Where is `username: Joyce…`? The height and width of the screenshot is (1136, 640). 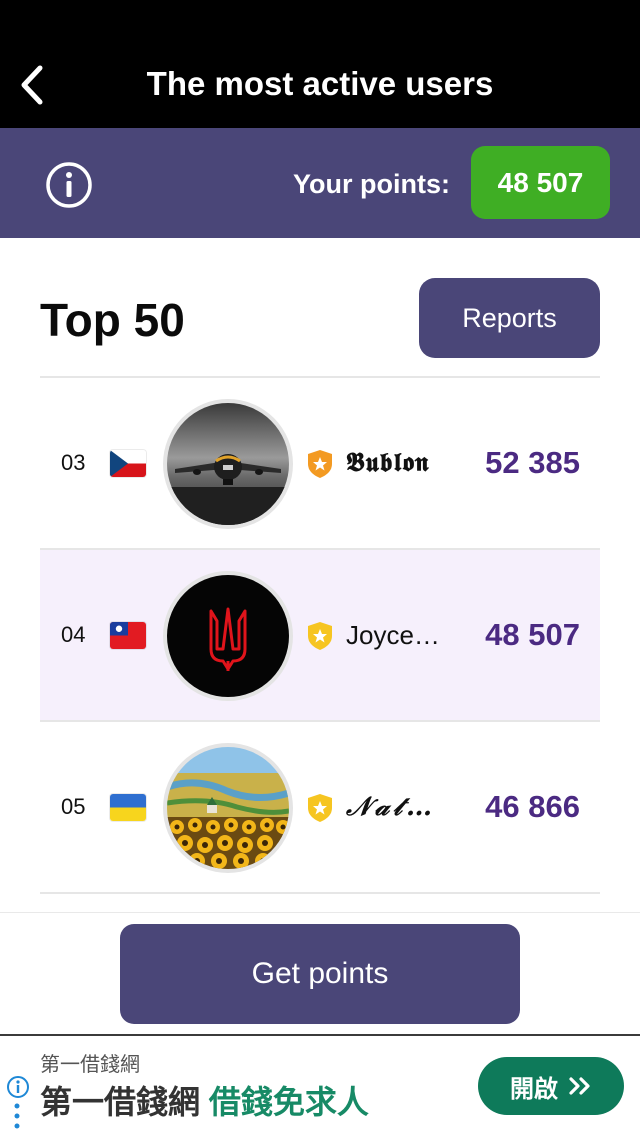 username: Joyce… is located at coordinates (393, 635).